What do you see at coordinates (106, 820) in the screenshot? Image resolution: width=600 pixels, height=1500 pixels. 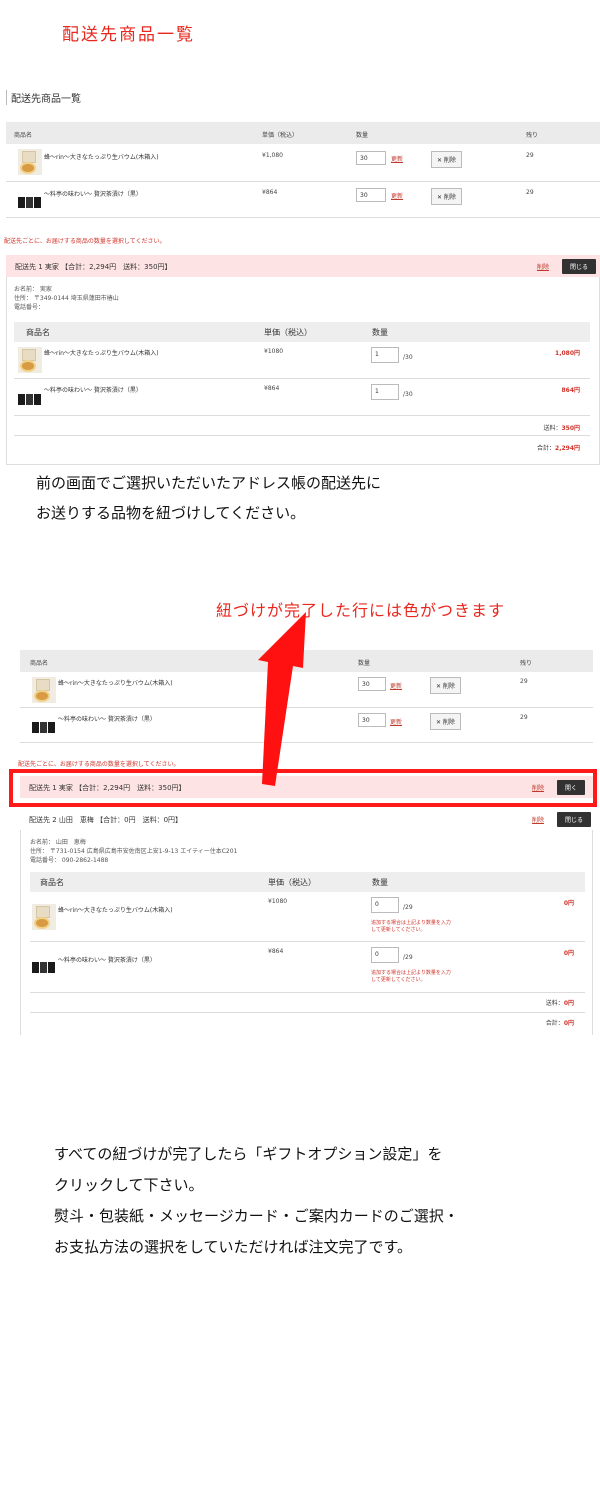 I see `shipping-destination-label: 配送先 2 山田 恵梅 【合計：0円 送料：0円】` at bounding box center [106, 820].